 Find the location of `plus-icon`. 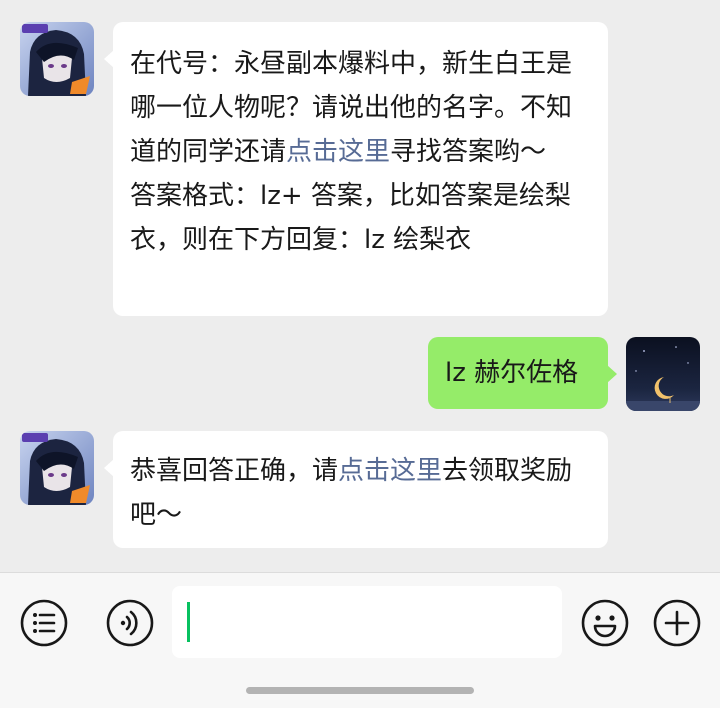

plus-icon is located at coordinates (677, 623).